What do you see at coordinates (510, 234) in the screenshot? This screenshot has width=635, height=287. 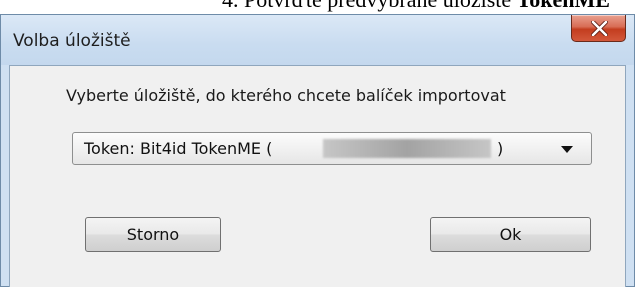 I see `ok-button: Ok` at bounding box center [510, 234].